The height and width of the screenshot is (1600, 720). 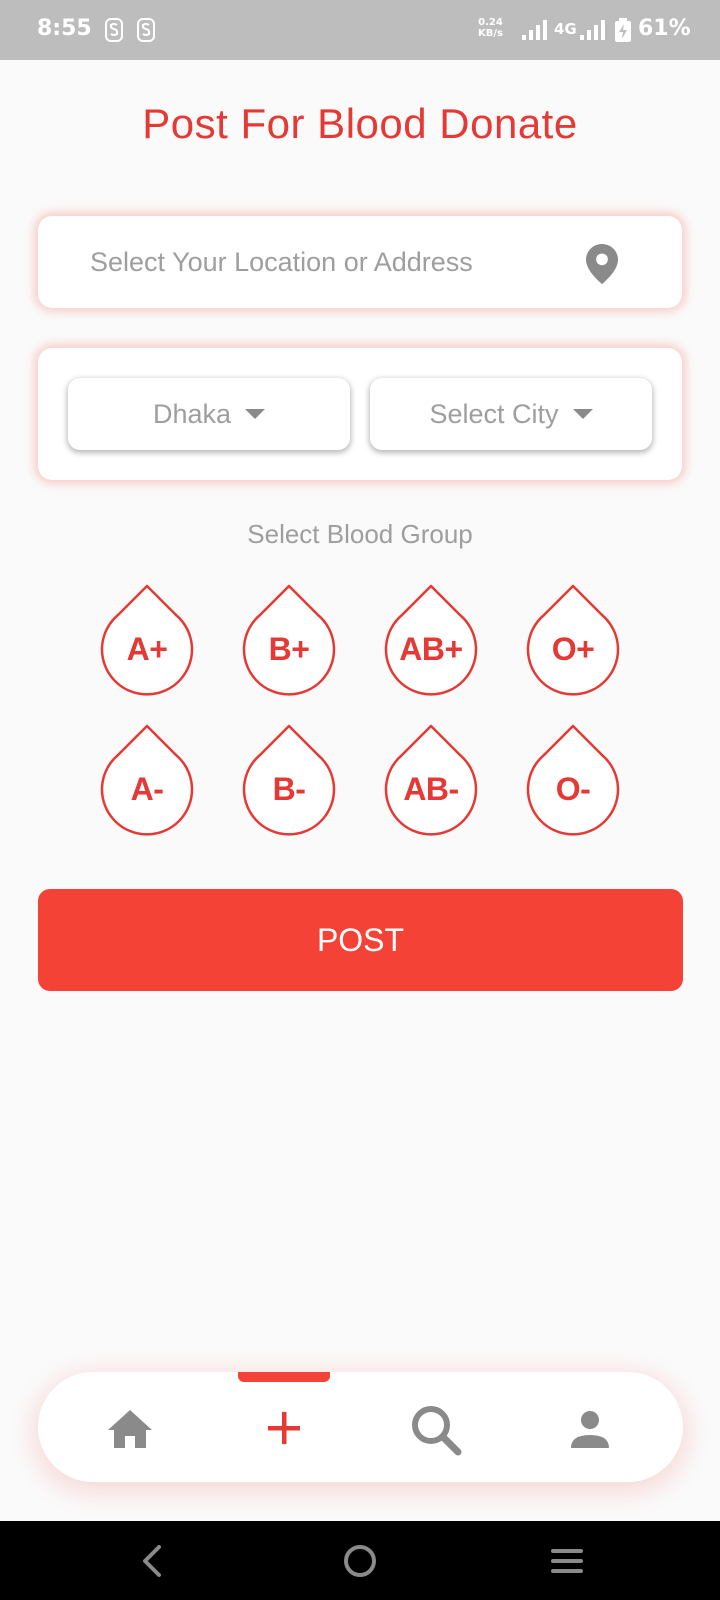 I want to click on blood-group-label-text: B-, so click(x=289, y=789).